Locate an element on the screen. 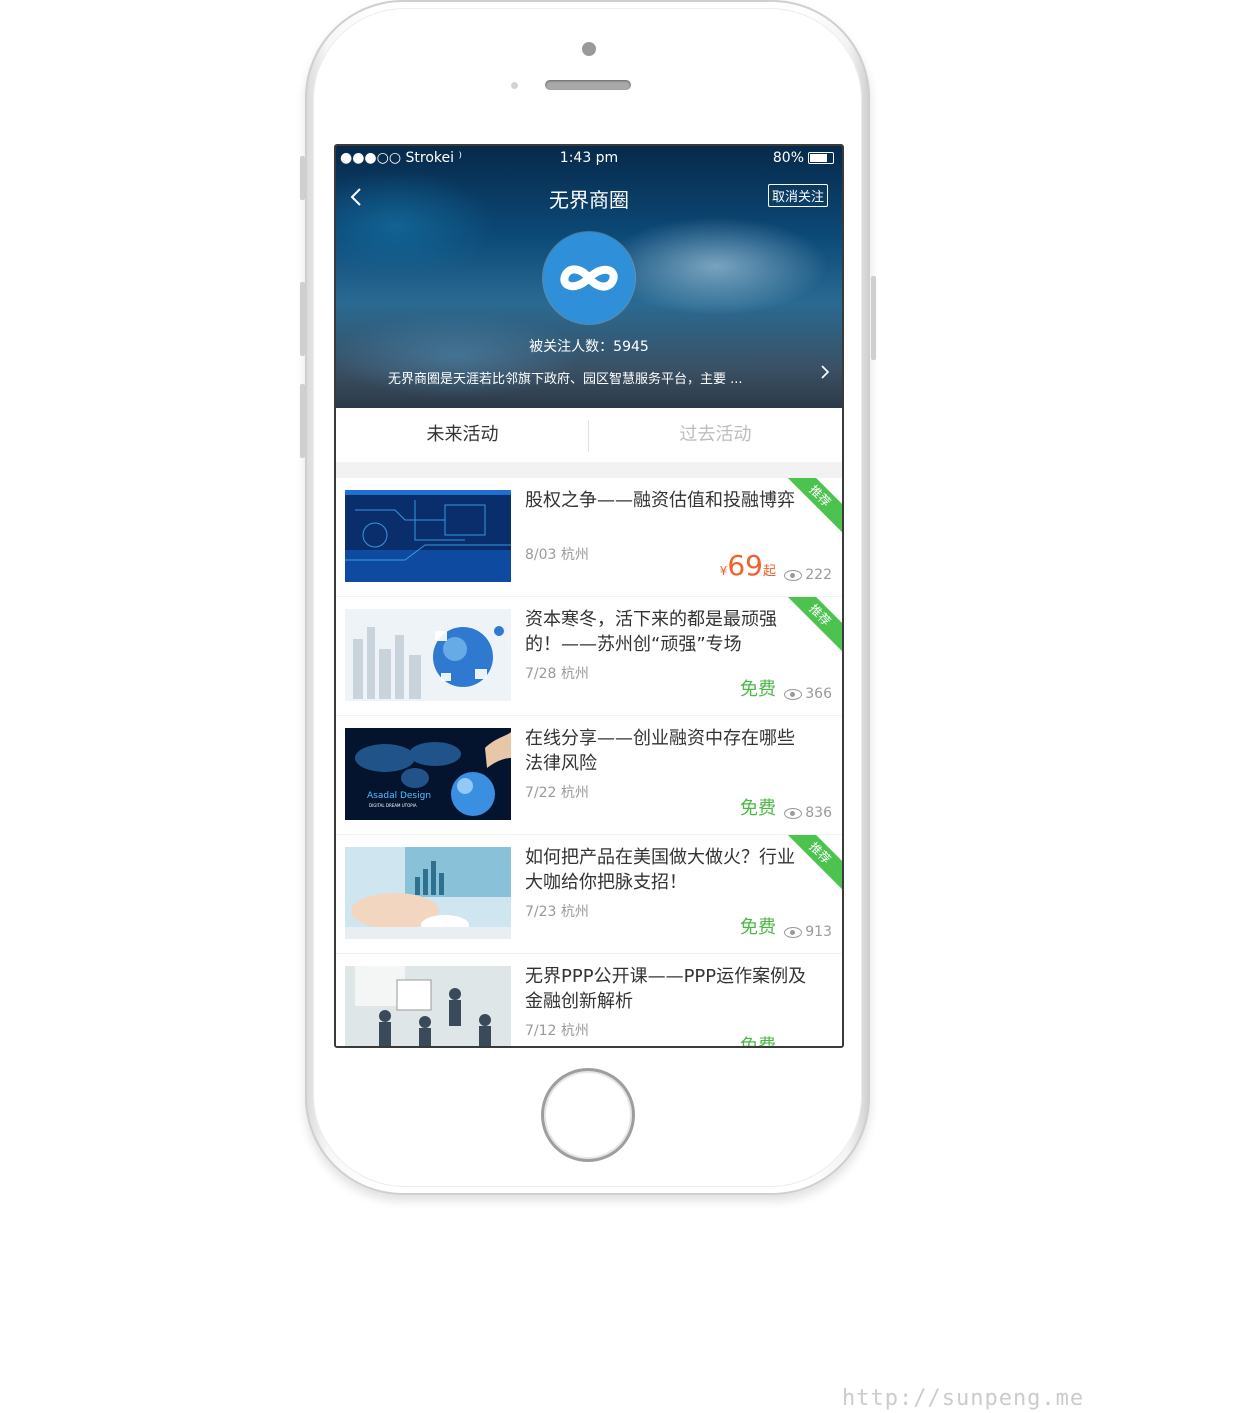 The width and height of the screenshot is (1242, 1413). event-title: 股权之争——融资估值和投融博弈 is located at coordinates (660, 500).